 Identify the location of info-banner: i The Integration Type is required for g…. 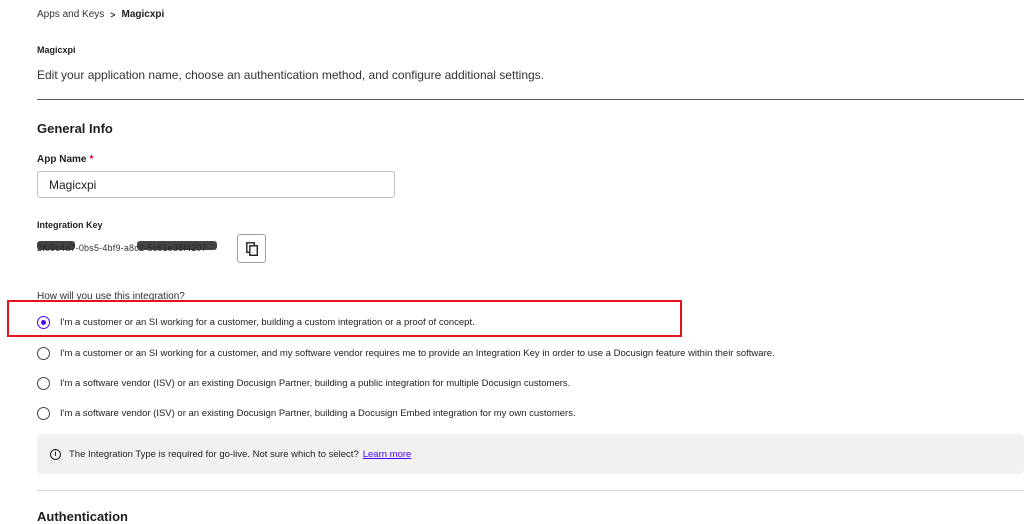
(530, 454).